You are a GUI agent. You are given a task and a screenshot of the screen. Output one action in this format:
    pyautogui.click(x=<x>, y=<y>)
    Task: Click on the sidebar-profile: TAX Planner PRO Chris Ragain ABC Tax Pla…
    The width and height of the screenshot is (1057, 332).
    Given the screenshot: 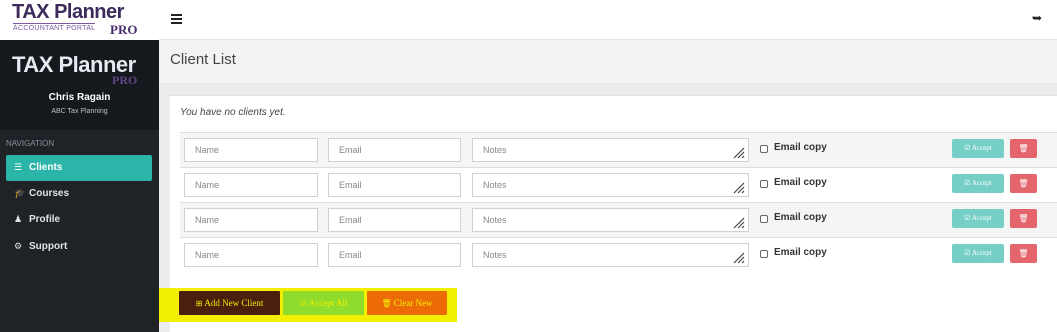 What is the action you would take?
    pyautogui.click(x=79, y=85)
    